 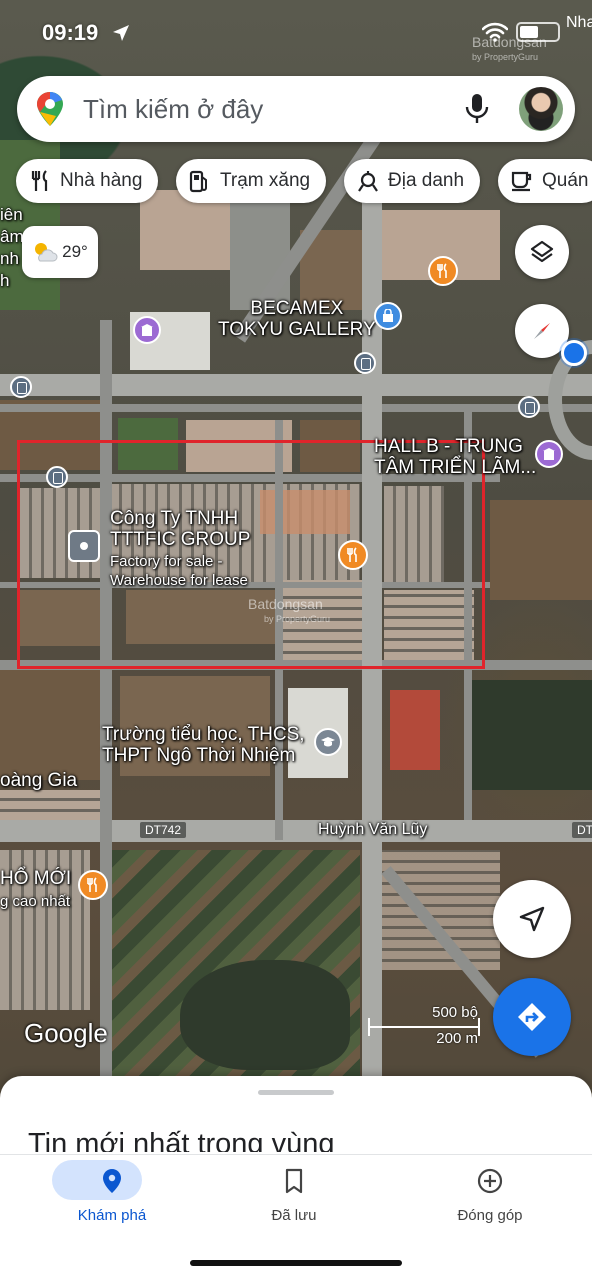 What do you see at coordinates (521, 181) in the screenshot?
I see `coffee-cup-icon` at bounding box center [521, 181].